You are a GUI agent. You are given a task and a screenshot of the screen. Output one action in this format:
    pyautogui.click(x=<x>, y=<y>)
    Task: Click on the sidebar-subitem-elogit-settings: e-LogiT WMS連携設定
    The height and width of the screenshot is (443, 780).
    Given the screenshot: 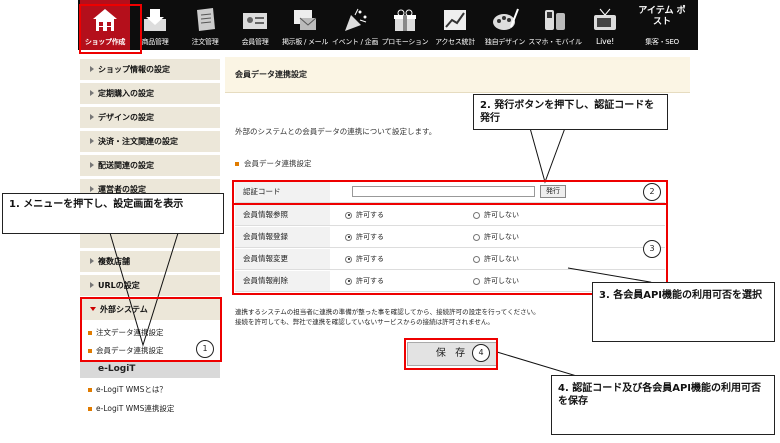 What is the action you would take?
    pyautogui.click(x=131, y=408)
    